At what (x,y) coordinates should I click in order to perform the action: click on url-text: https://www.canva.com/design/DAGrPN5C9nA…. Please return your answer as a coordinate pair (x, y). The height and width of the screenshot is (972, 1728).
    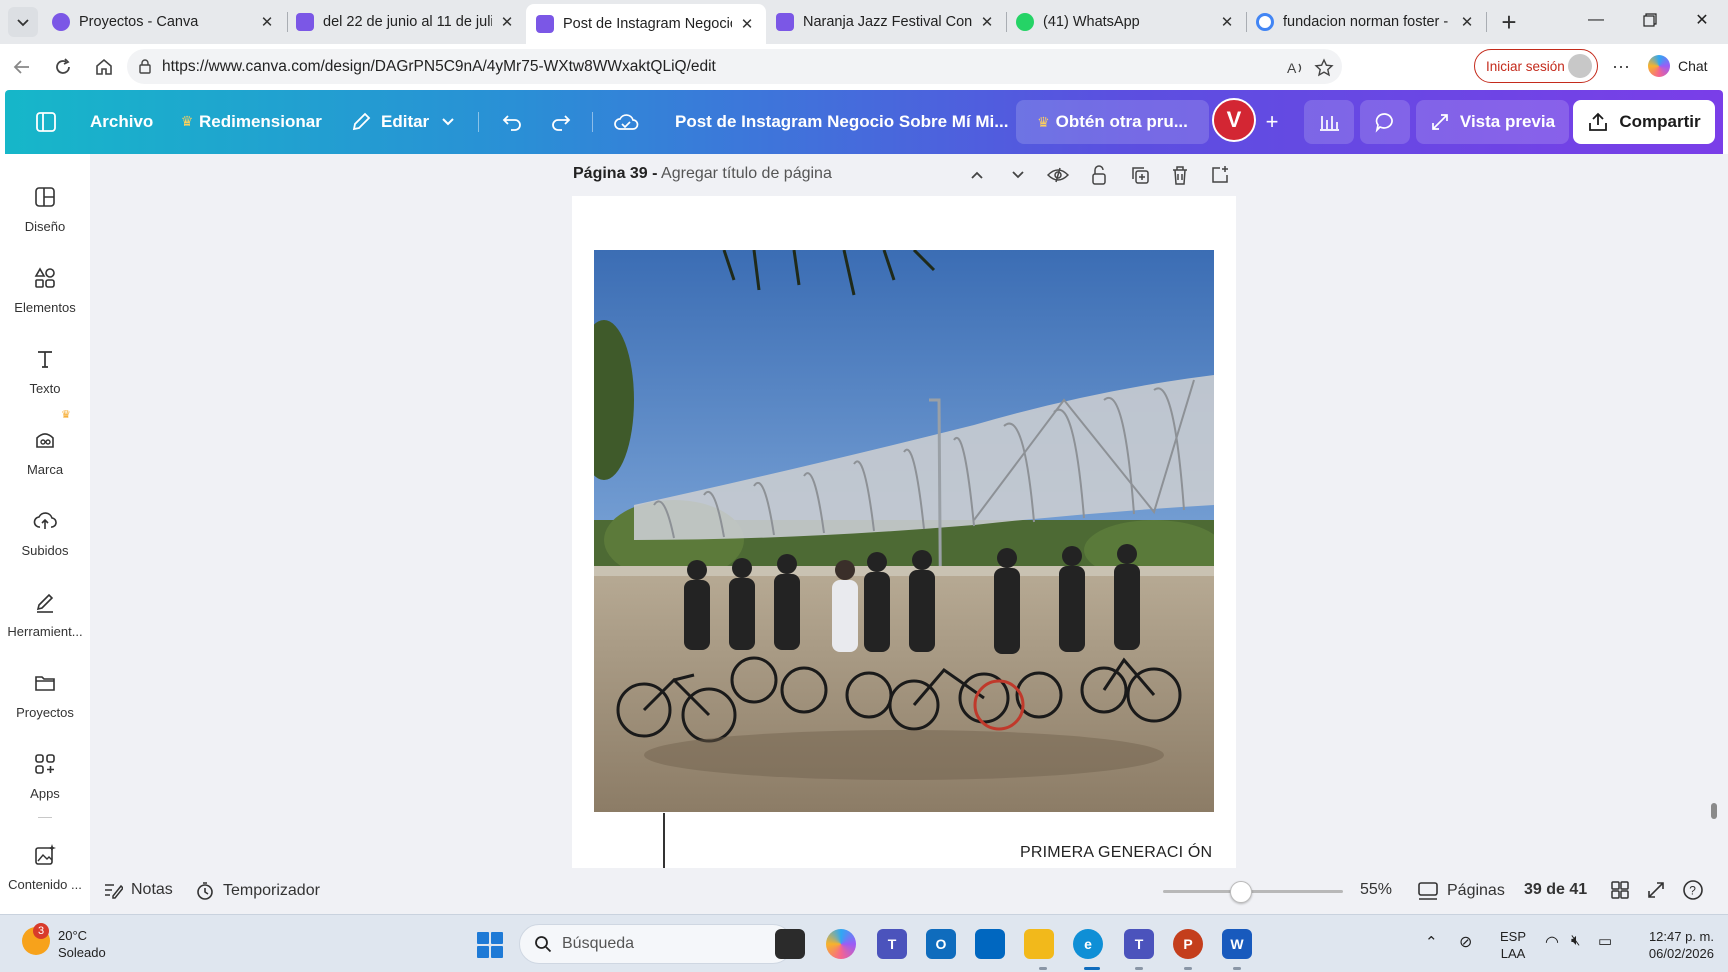
    Looking at the image, I should click on (439, 67).